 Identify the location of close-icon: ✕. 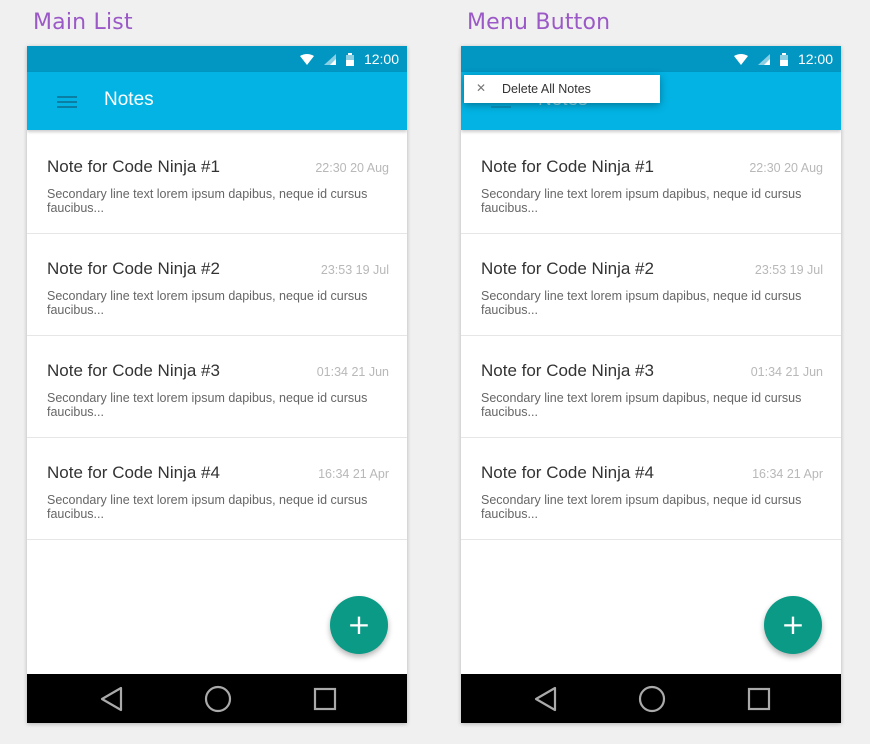
(481, 88).